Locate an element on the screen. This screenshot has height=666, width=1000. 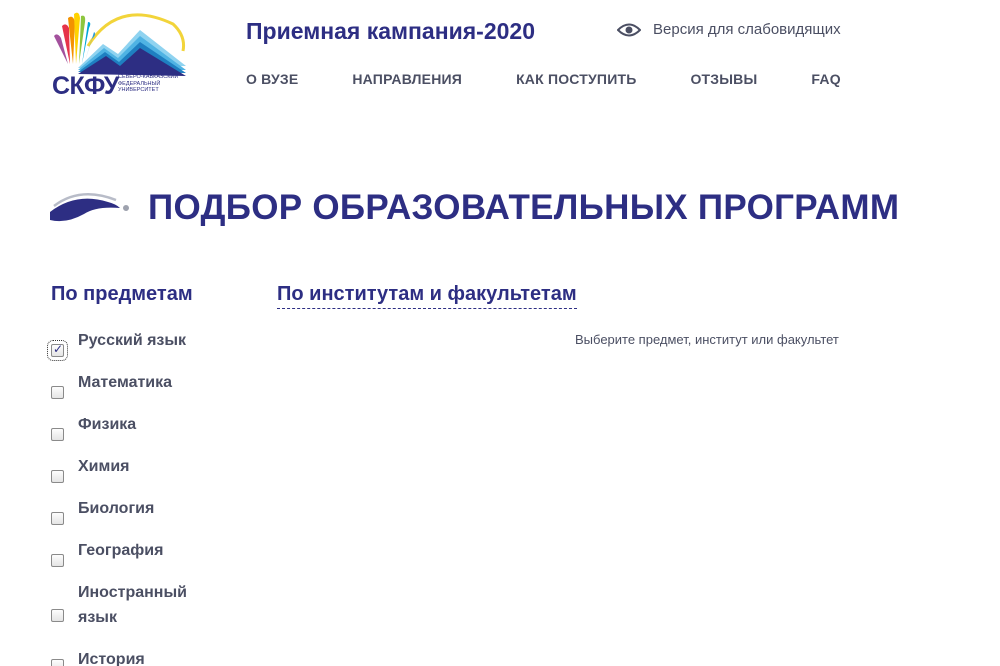
tab-by-subjects: По предметам is located at coordinates (122, 294).